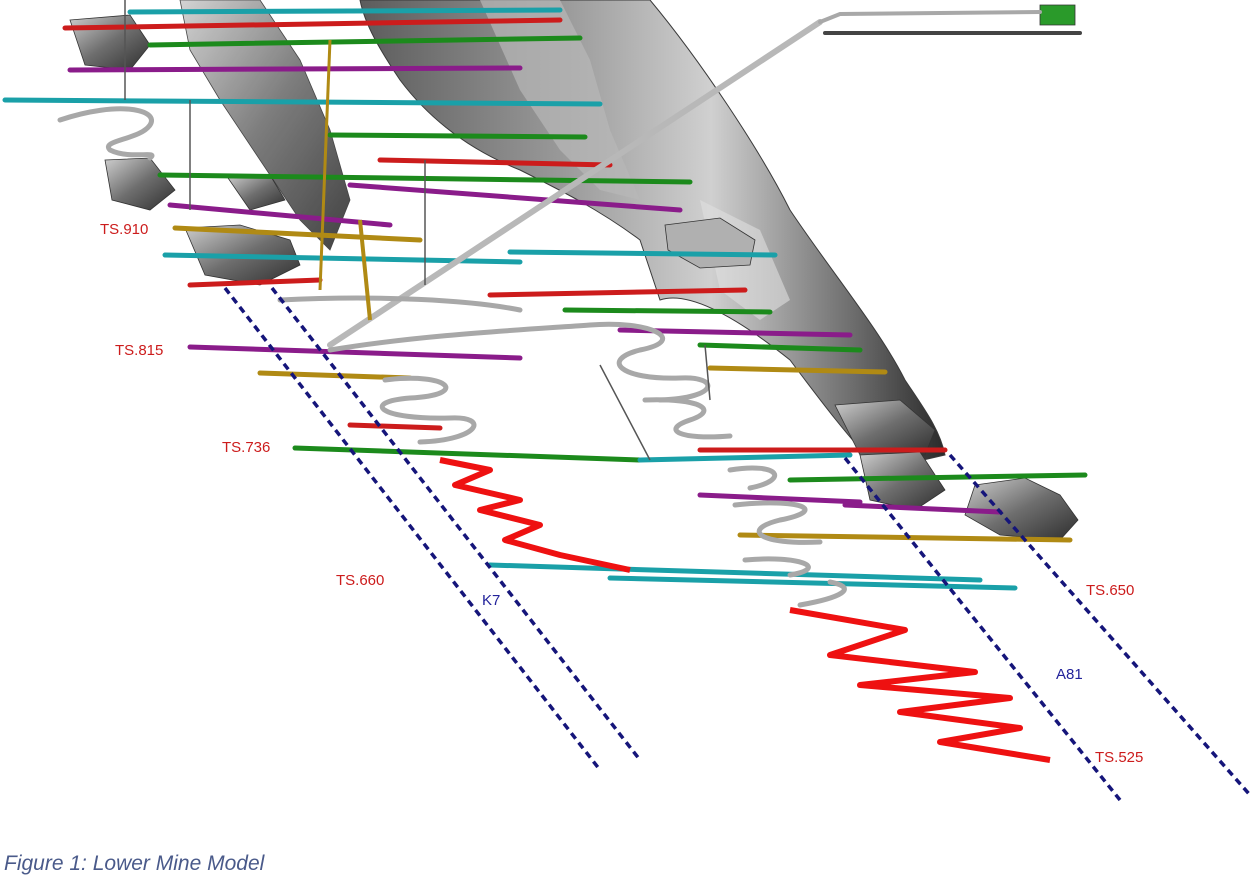  What do you see at coordinates (124, 229) in the screenshot?
I see `level-label-ts910: TS.910` at bounding box center [124, 229].